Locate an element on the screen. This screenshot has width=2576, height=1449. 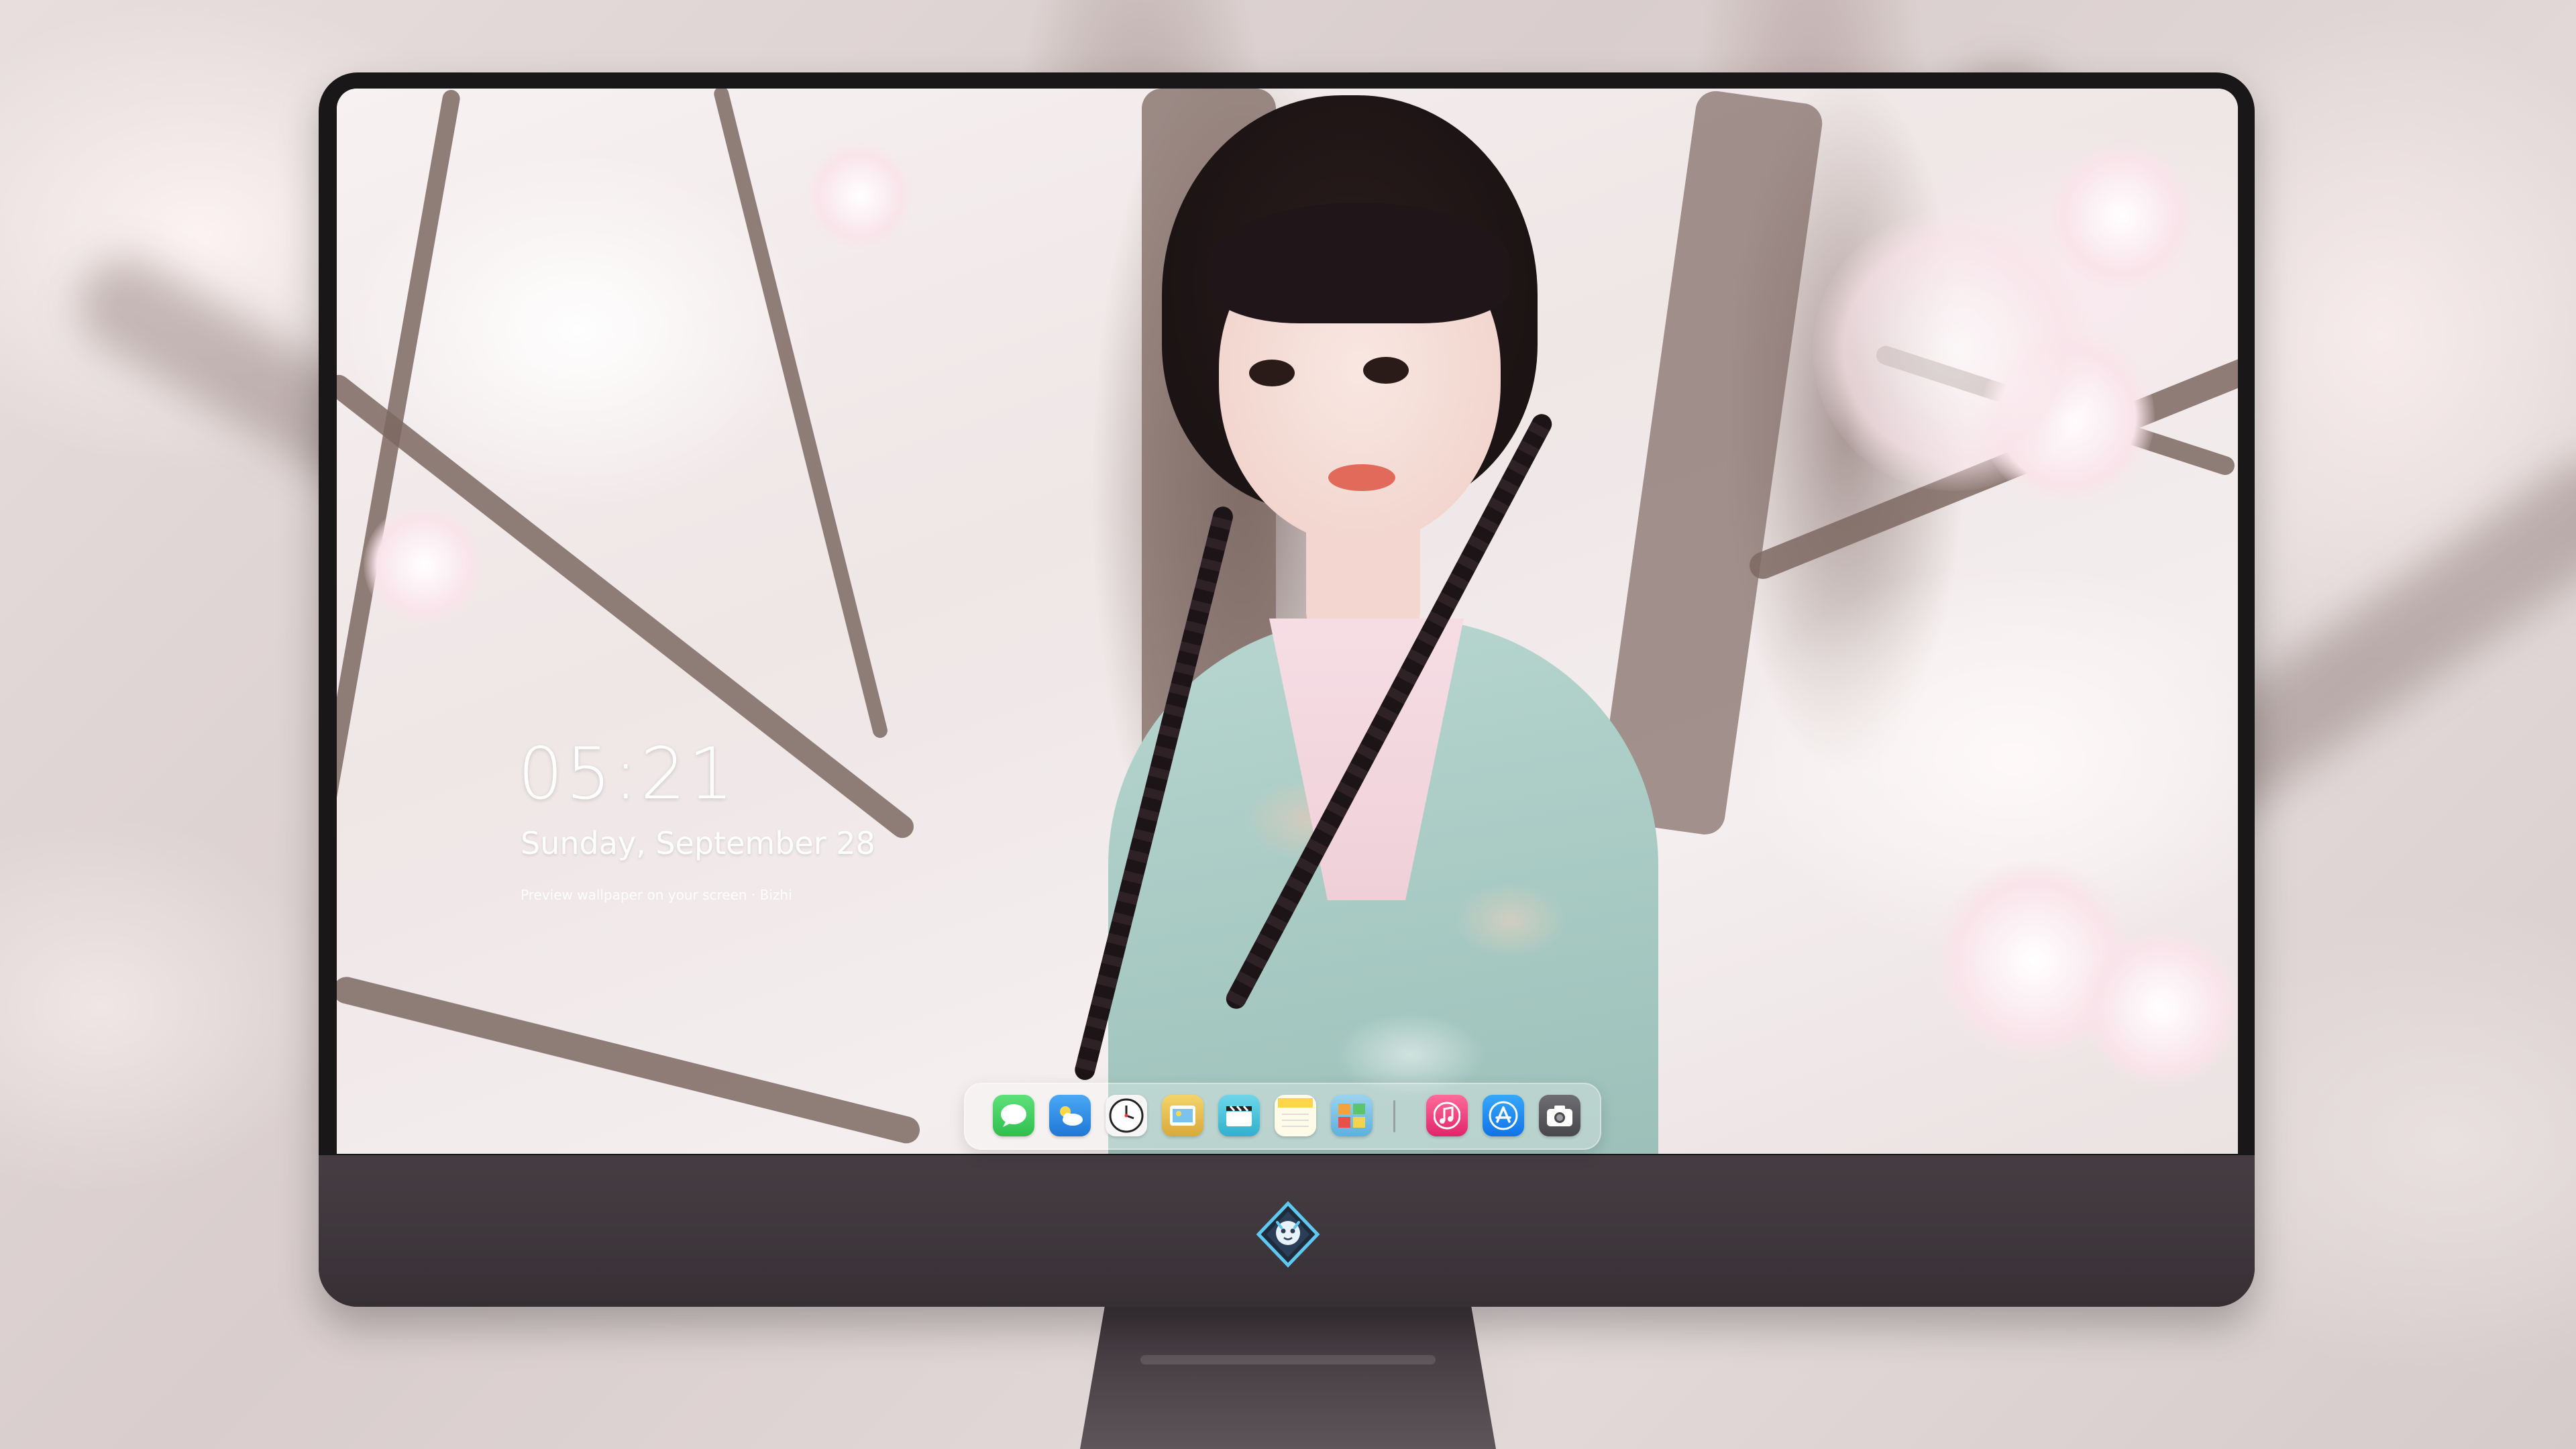
clock-time: 05:21 is located at coordinates (627, 774).